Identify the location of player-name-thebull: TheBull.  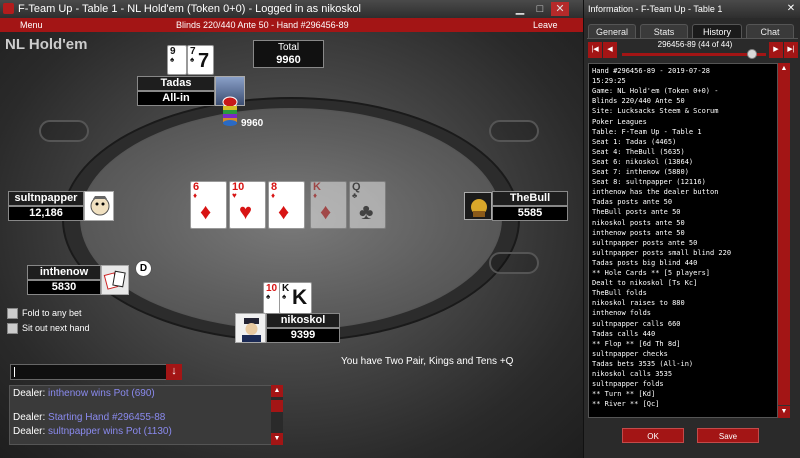
(530, 198).